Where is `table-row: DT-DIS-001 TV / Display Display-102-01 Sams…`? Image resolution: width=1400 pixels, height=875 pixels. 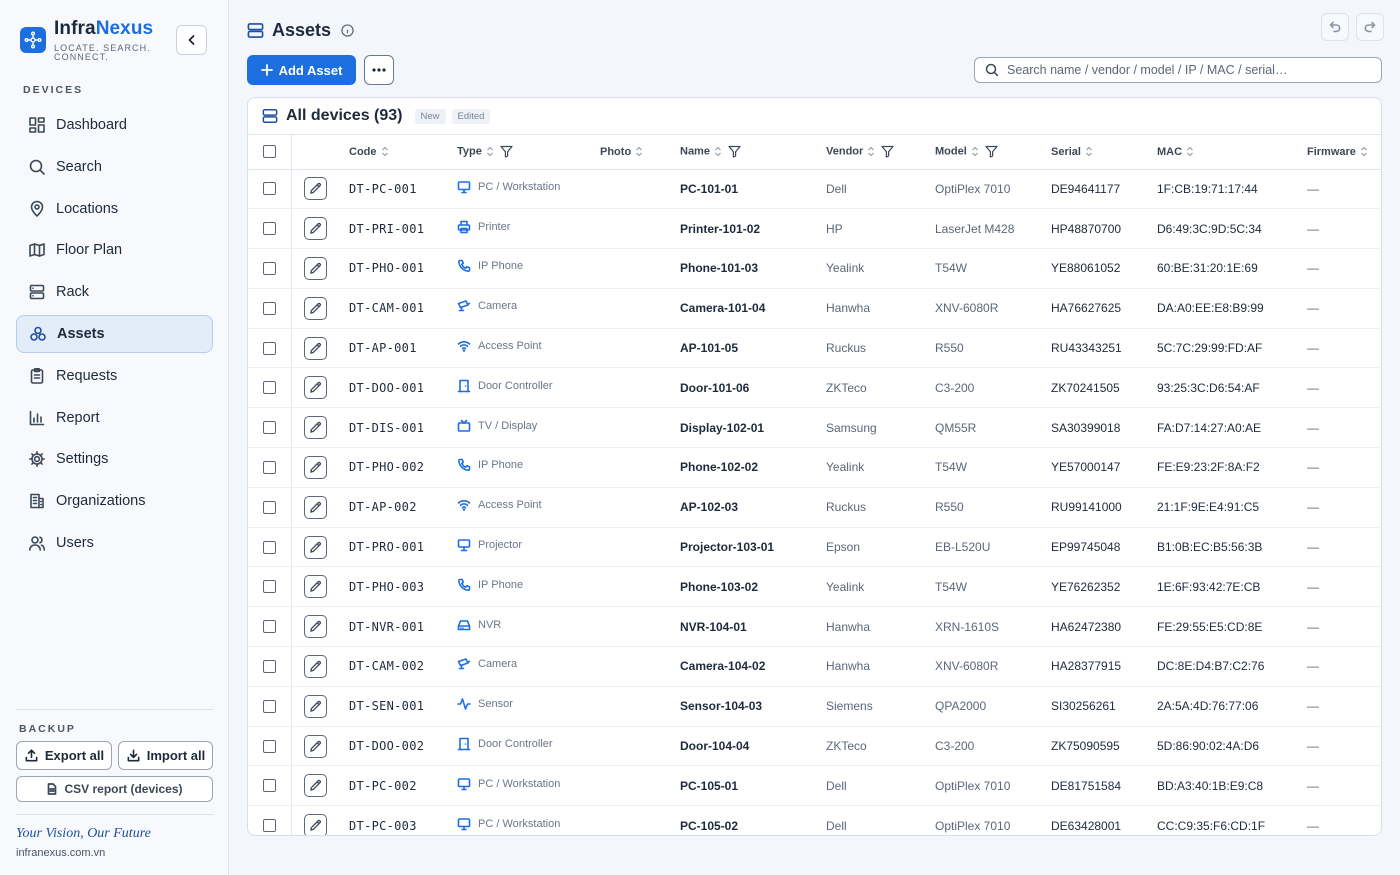
table-row: DT-DIS-001 TV / Display Display-102-01 Sams… is located at coordinates (814, 428).